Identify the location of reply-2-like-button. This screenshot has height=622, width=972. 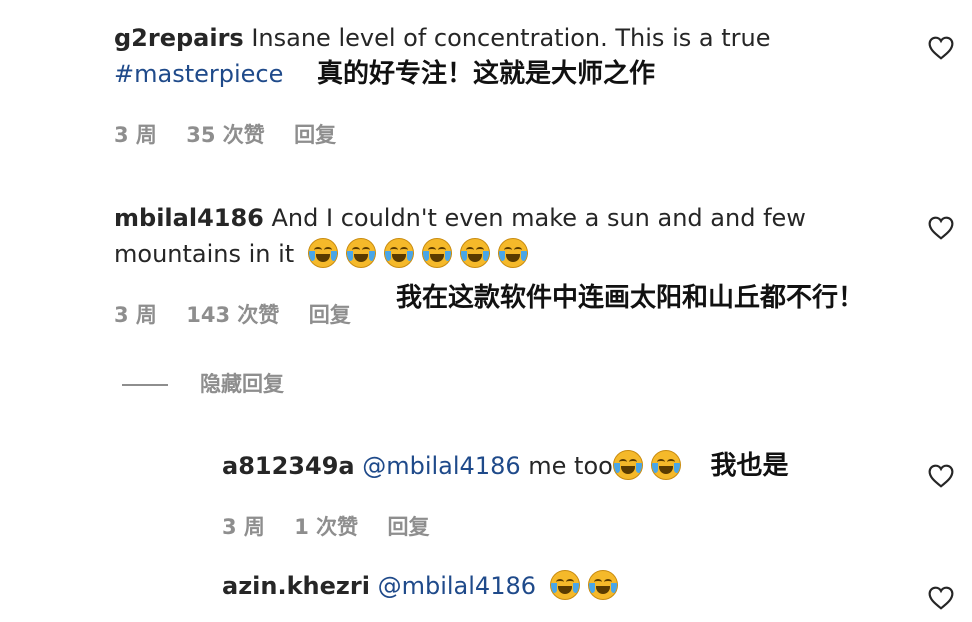
(941, 598).